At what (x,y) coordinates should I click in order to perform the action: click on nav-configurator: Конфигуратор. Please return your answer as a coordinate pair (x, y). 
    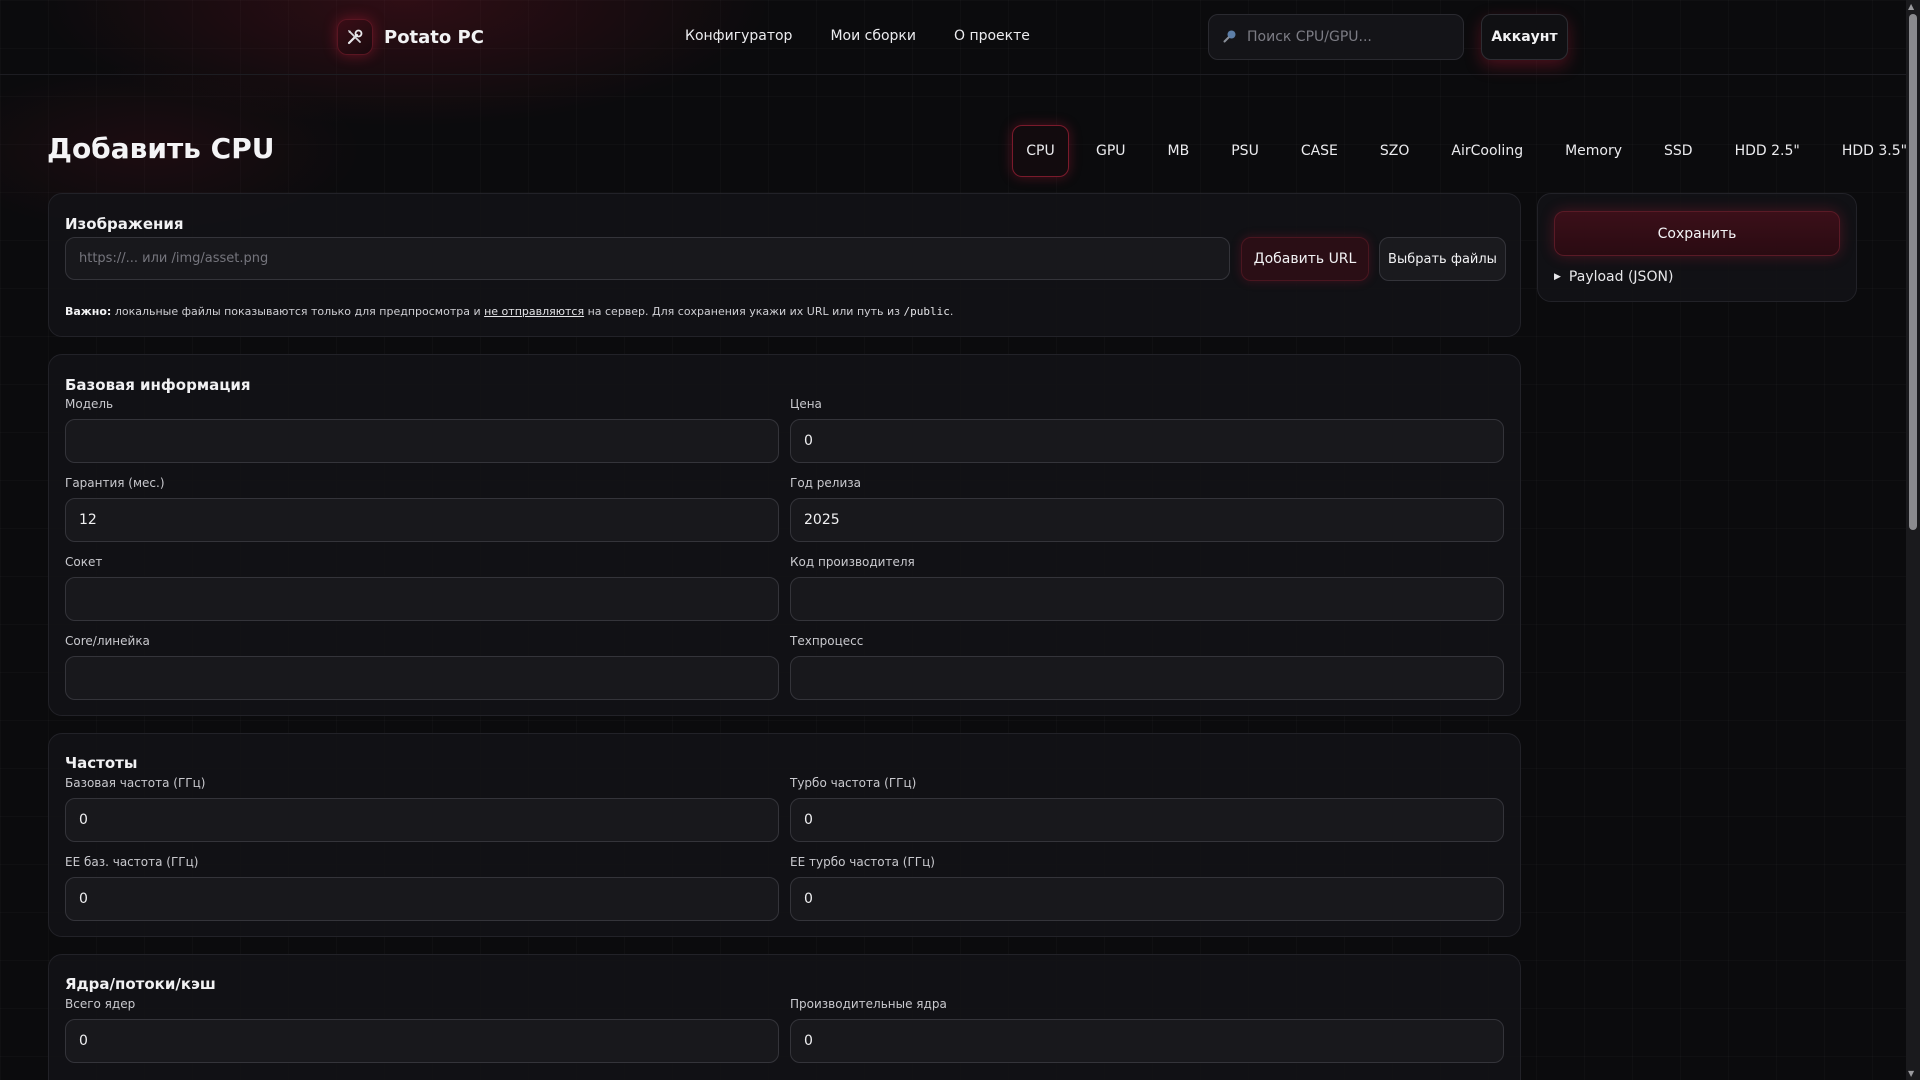
    Looking at the image, I should click on (738, 36).